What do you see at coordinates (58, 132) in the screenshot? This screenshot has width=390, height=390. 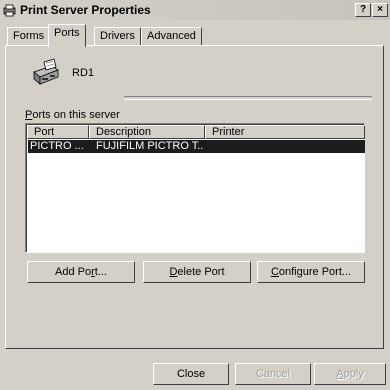 I see `column-header-port: Port` at bounding box center [58, 132].